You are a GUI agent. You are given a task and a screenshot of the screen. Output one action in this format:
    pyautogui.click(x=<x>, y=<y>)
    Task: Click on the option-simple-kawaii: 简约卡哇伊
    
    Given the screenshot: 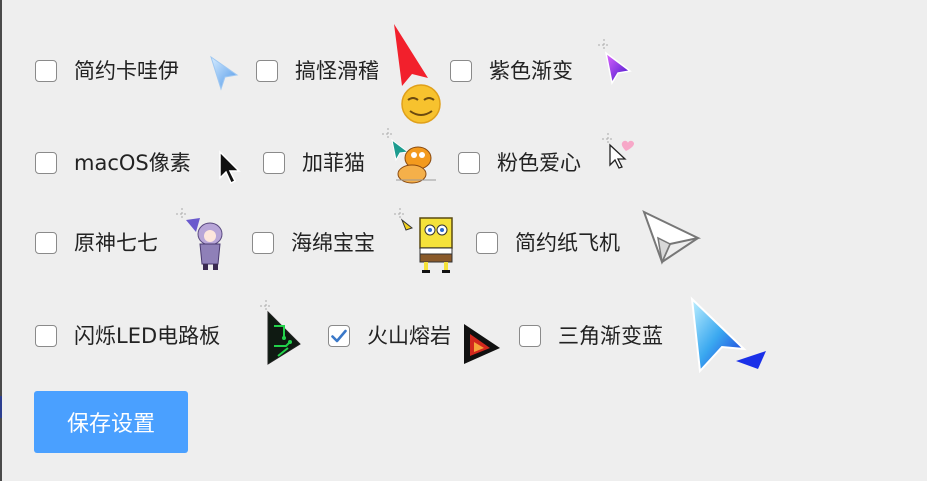 What is the action you would take?
    pyautogui.click(x=107, y=71)
    